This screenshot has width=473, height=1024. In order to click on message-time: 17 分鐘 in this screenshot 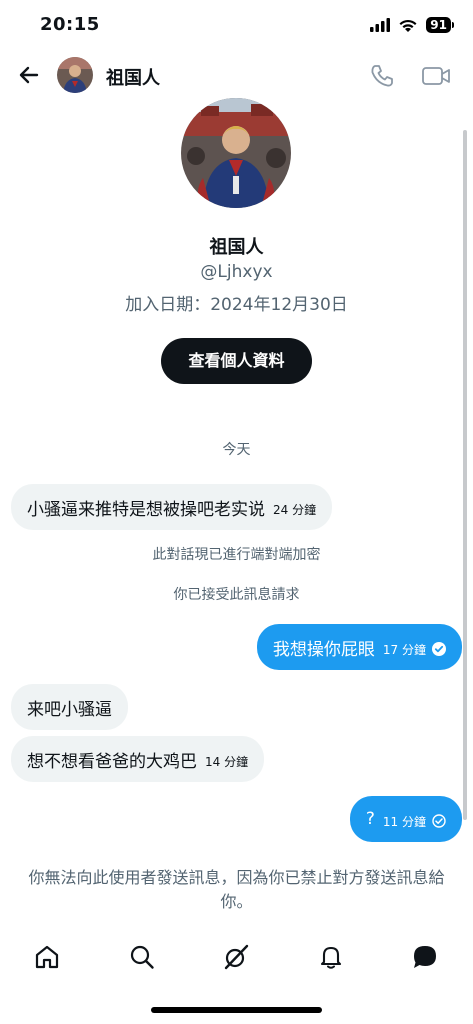, I will do `click(404, 649)`.